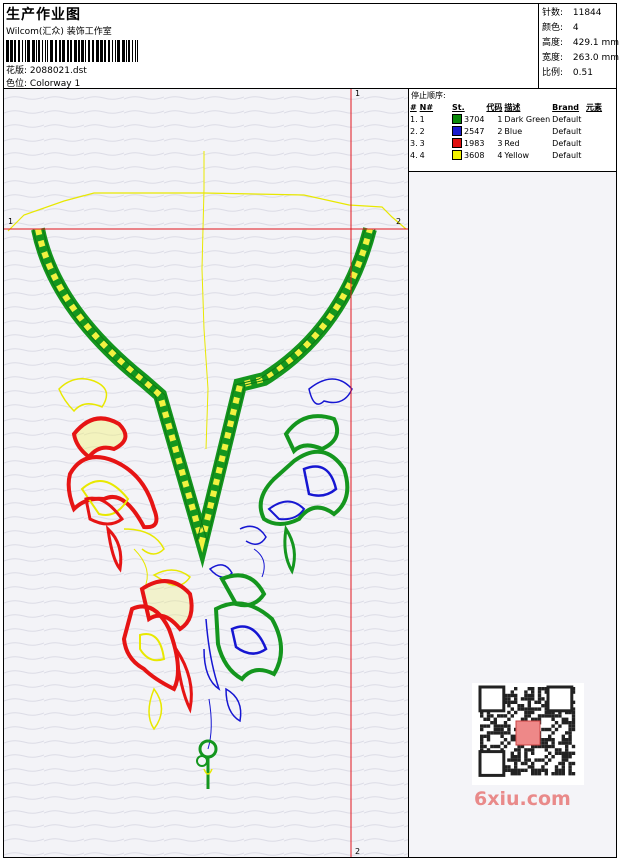 The width and height of the screenshot is (620, 861). What do you see at coordinates (399, 221) in the screenshot?
I see `marker-right-2: 2` at bounding box center [399, 221].